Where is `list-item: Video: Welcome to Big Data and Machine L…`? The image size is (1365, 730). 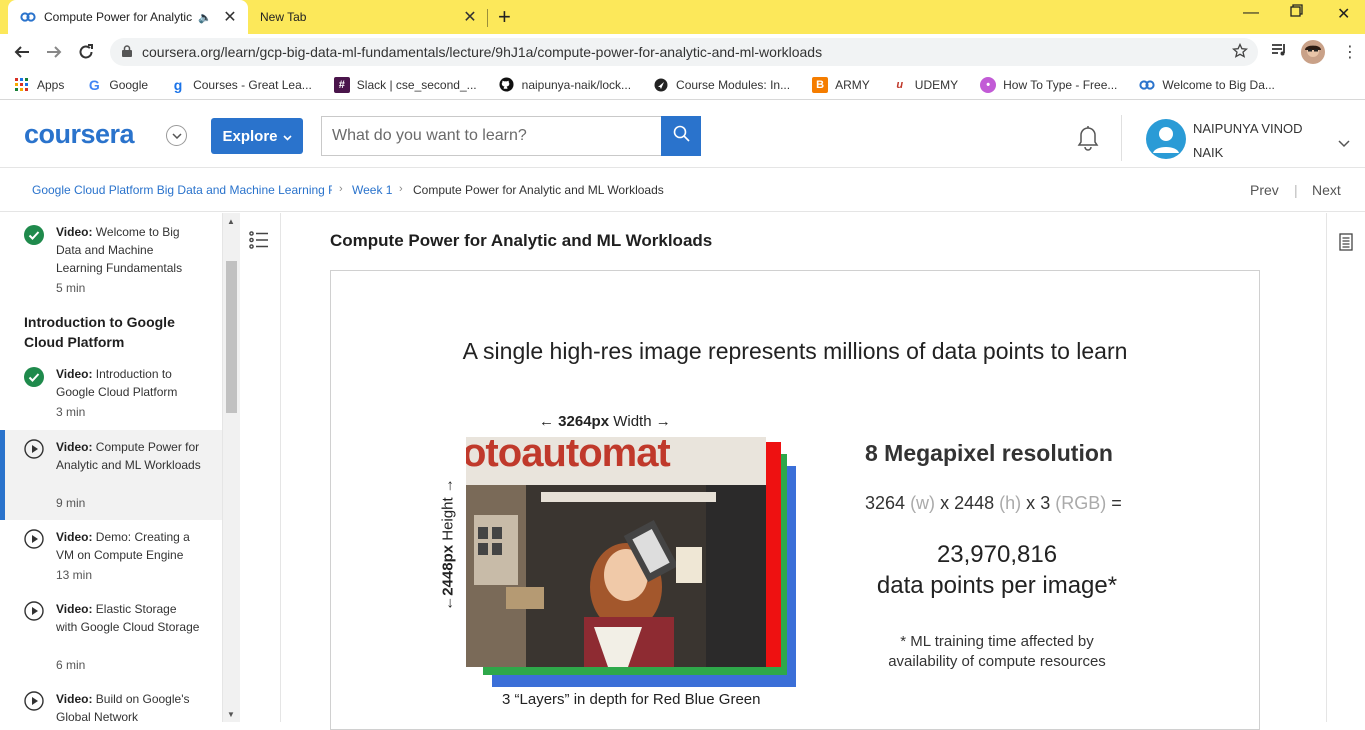
list-item: Video: Welcome to Big Data and Machine L… is located at coordinates (111, 259).